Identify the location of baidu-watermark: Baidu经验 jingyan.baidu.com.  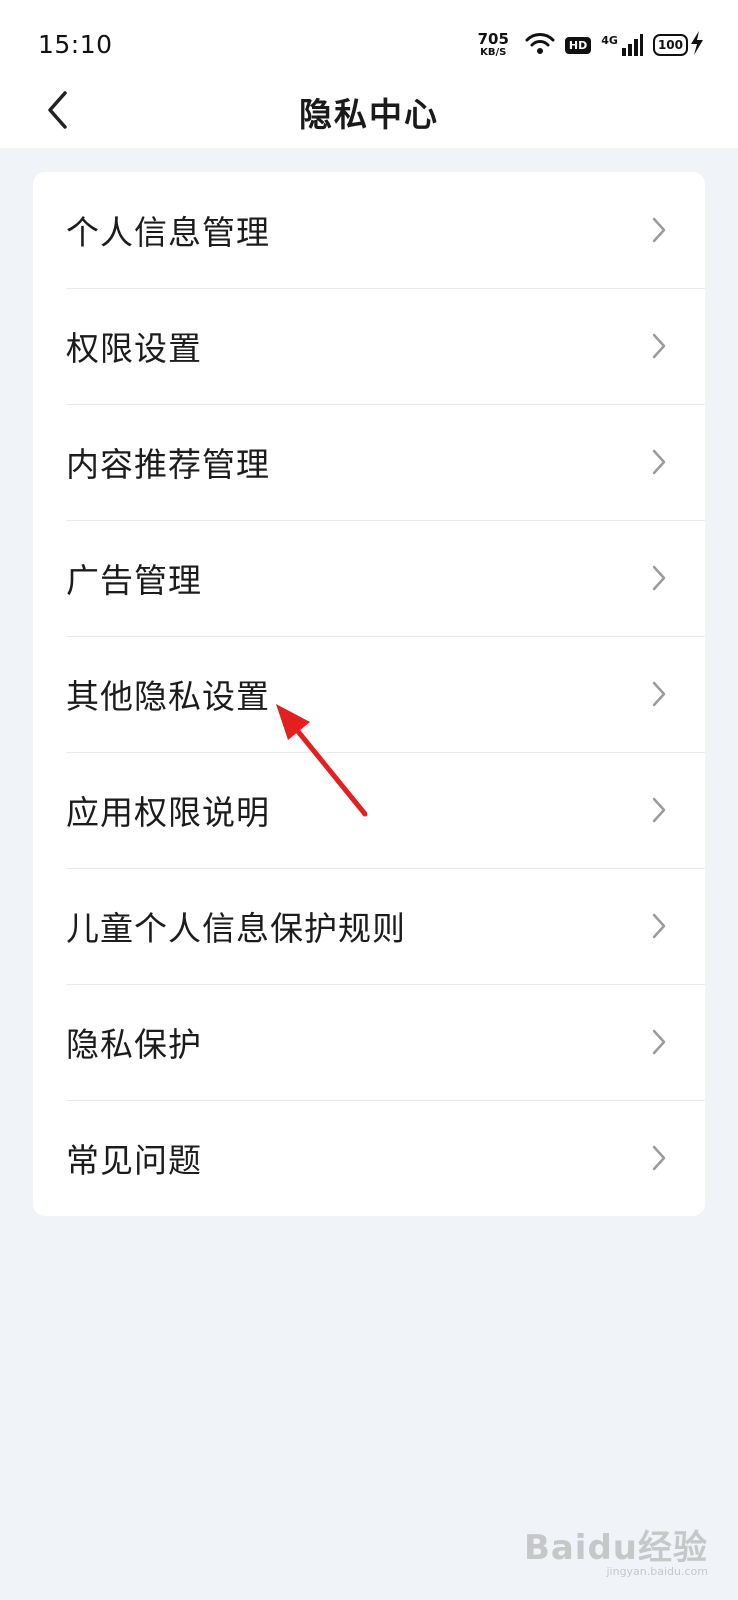
(616, 1549).